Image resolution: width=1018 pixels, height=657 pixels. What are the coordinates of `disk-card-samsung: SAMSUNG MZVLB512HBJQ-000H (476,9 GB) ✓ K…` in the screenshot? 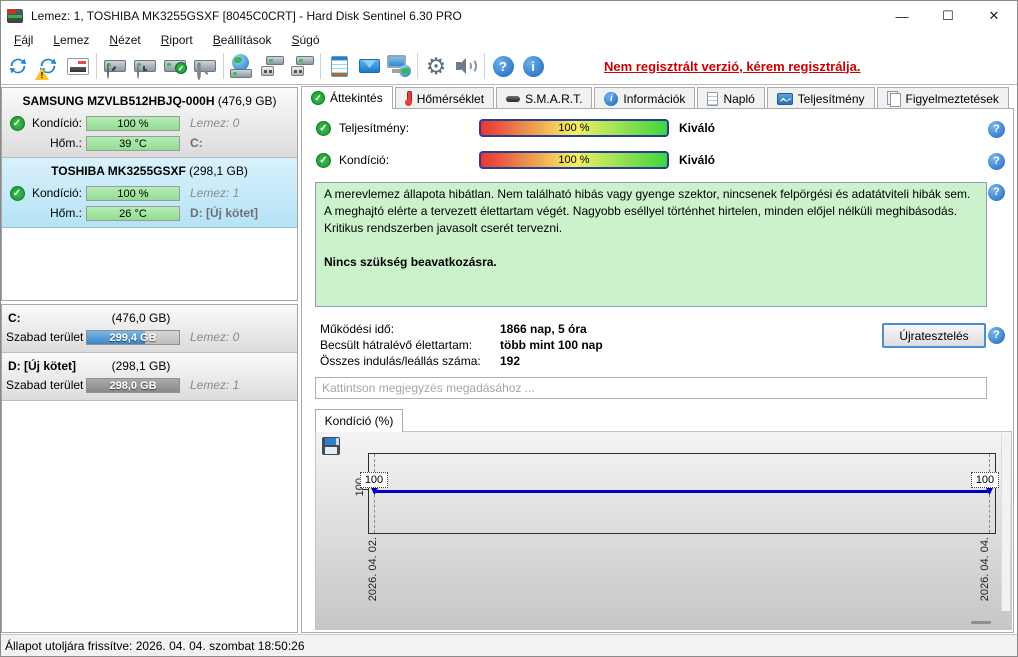 It's located at (149, 123).